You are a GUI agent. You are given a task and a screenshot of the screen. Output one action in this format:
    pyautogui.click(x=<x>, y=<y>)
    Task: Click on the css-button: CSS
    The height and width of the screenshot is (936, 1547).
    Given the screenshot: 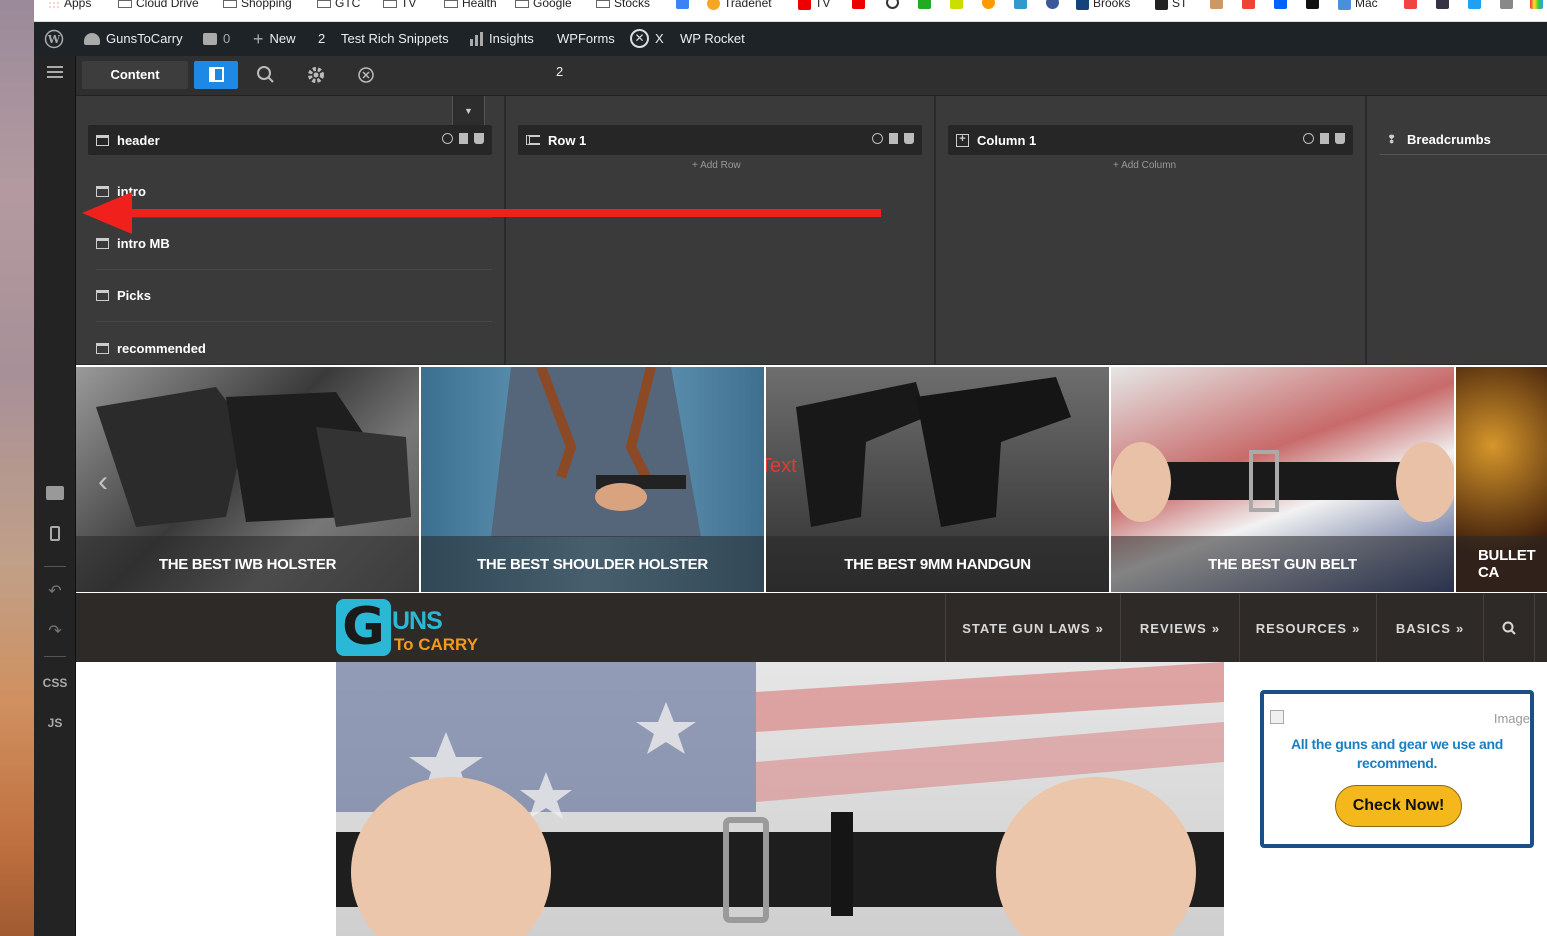 What is the action you would take?
    pyautogui.click(x=55, y=683)
    